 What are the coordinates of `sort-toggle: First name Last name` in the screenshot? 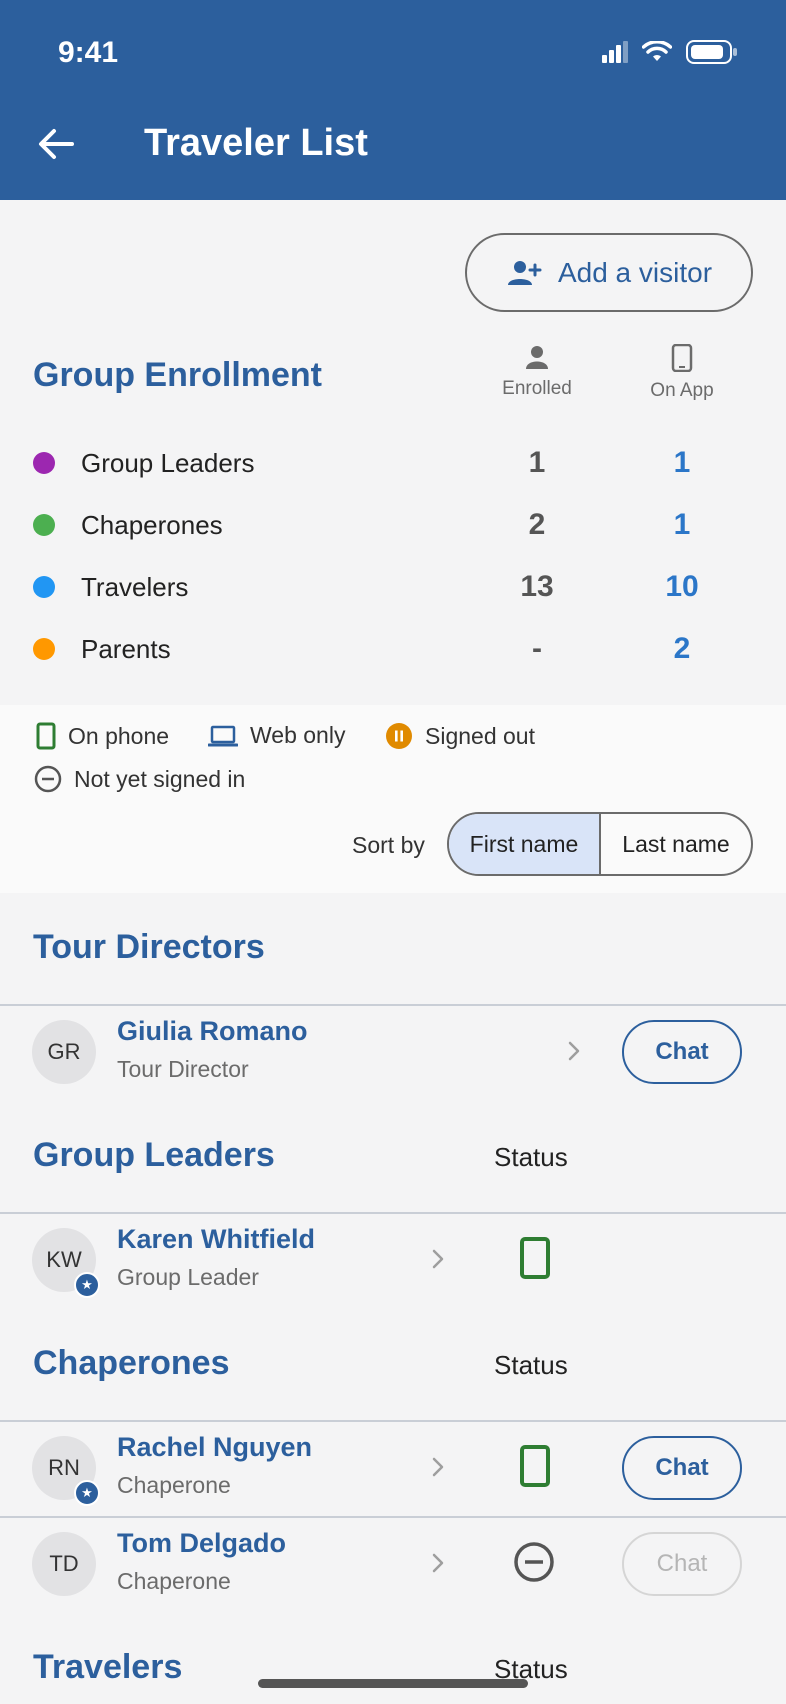 It's located at (600, 844).